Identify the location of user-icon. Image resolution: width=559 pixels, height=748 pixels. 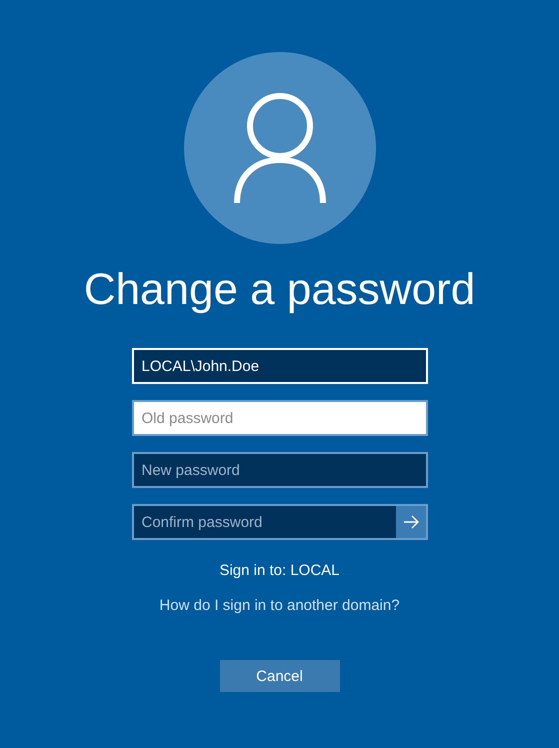
(280, 148).